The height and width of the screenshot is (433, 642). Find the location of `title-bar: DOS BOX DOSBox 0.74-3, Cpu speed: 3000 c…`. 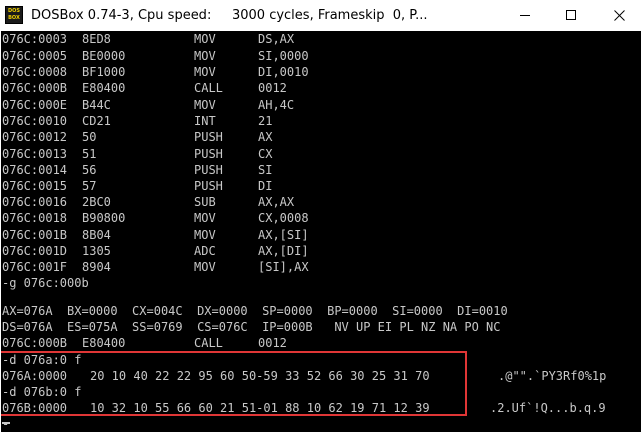

title-bar: DOS BOX DOSBox 0.74-3, Cpu speed: 3000 c… is located at coordinates (321, 15).